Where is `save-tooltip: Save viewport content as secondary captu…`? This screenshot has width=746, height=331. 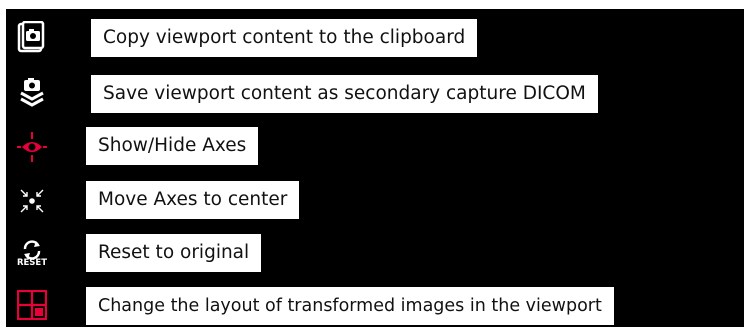
save-tooltip: Save viewport content as secondary captu… is located at coordinates (344, 94).